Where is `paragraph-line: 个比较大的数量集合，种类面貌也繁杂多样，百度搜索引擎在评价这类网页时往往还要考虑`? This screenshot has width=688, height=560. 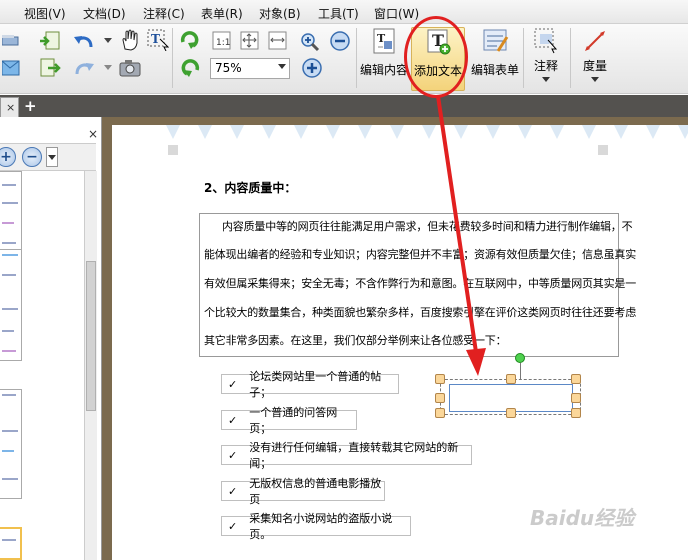 paragraph-line: 个比较大的数量集合，种类面貌也繁杂多样，百度搜索引擎在评价这类网页时往往还要考虑 is located at coordinates (420, 312).